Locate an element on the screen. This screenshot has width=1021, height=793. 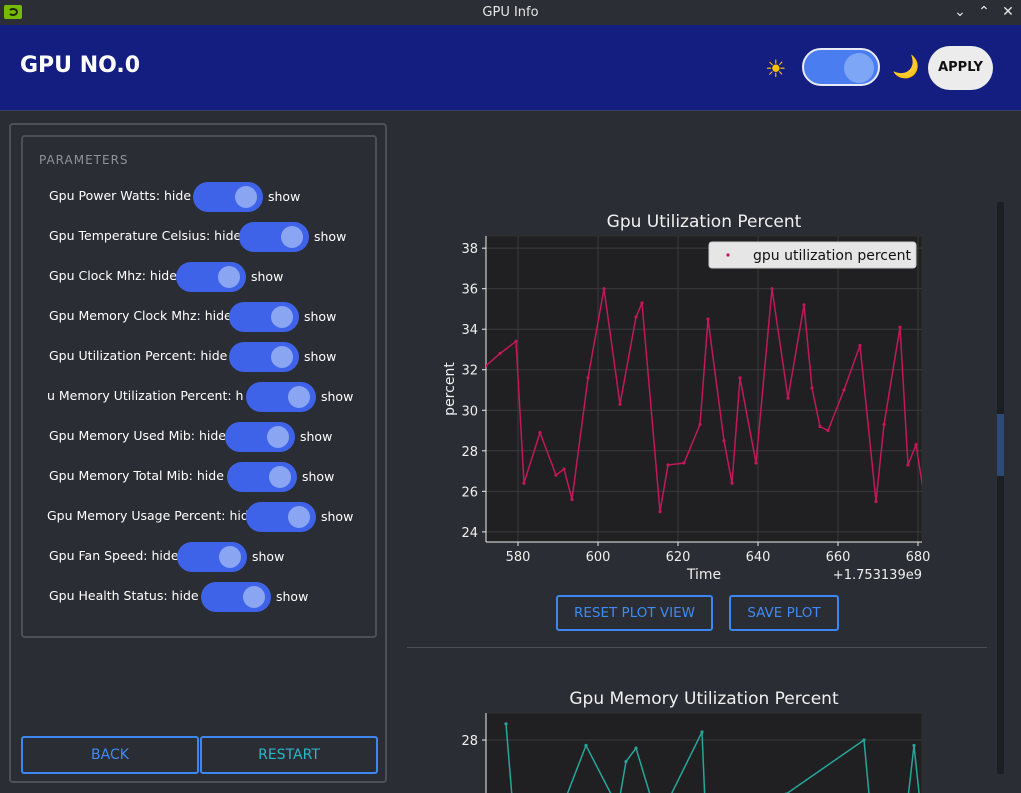
theme-toggle is located at coordinates (841, 67).